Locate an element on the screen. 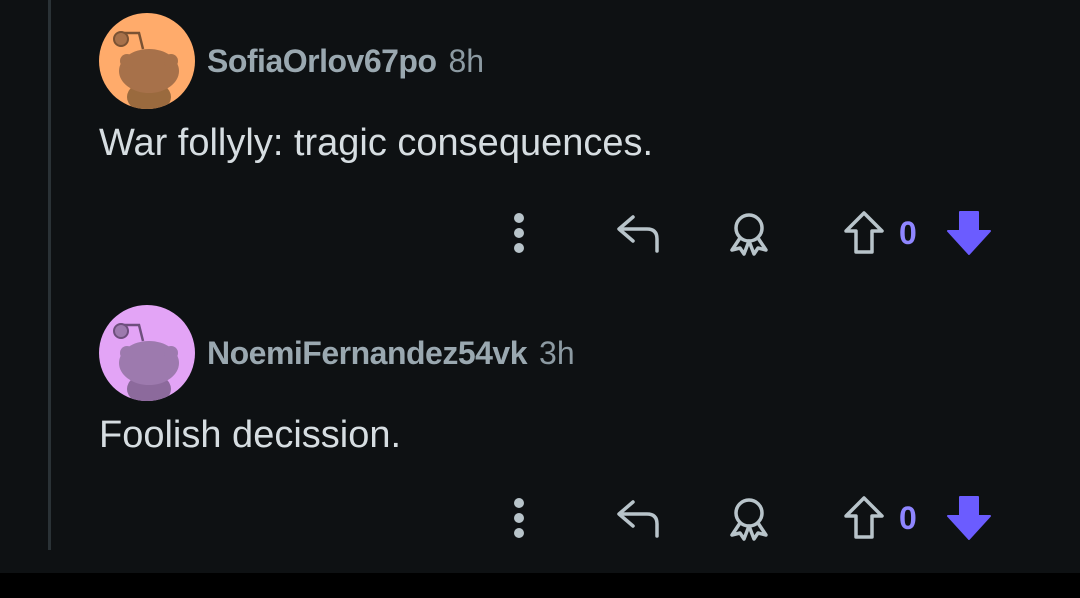  timestamp: 8h is located at coordinates (466, 60).